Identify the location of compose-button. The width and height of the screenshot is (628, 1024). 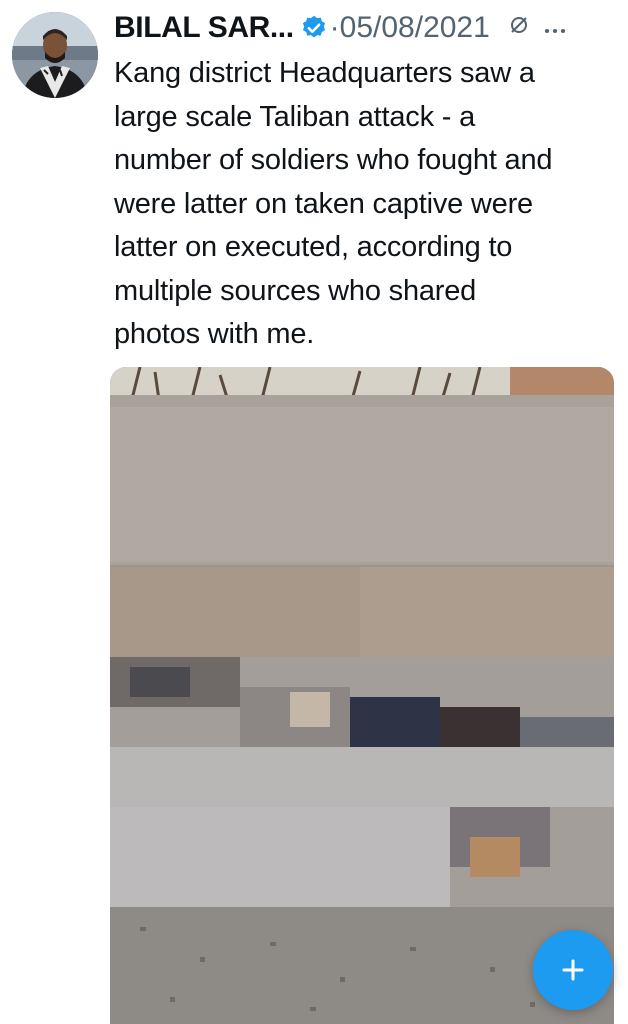
(573, 970).